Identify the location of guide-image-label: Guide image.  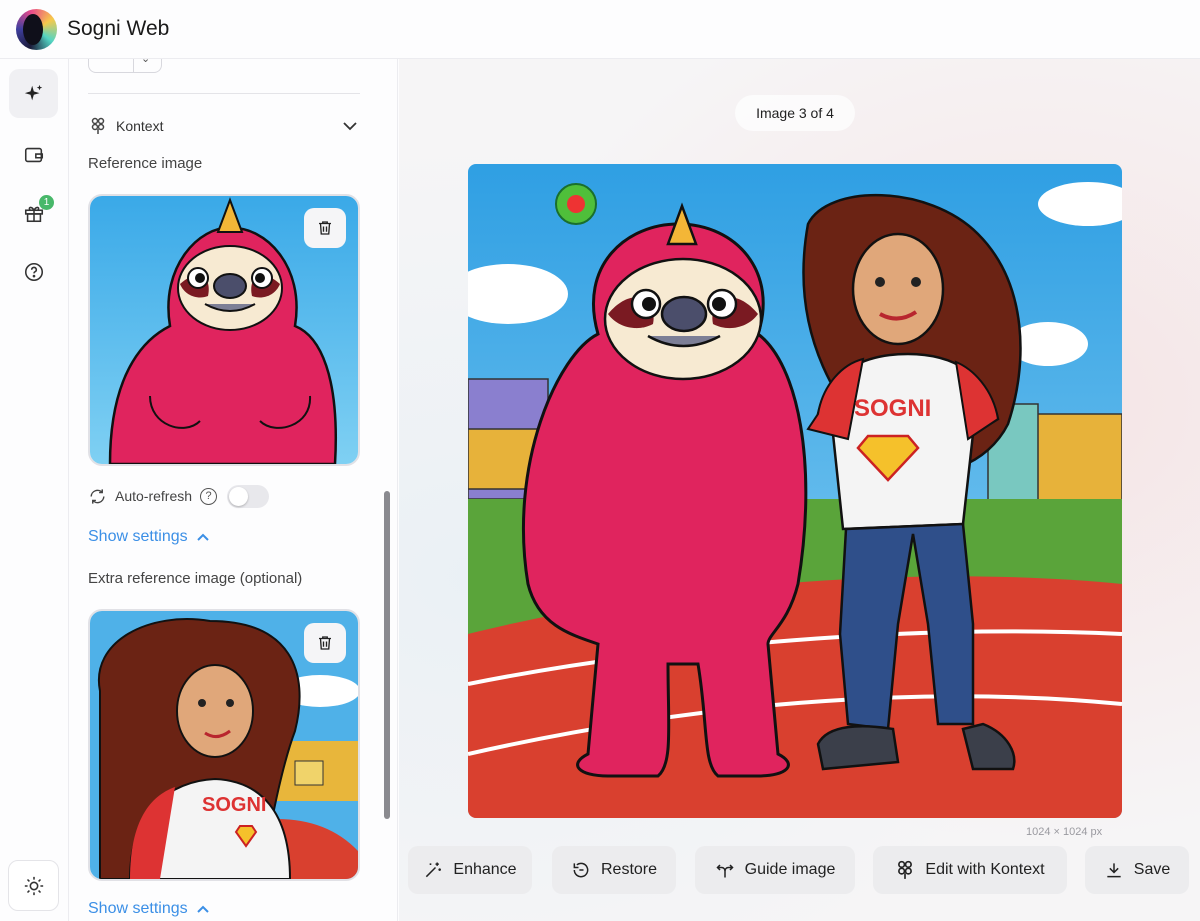
(790, 869).